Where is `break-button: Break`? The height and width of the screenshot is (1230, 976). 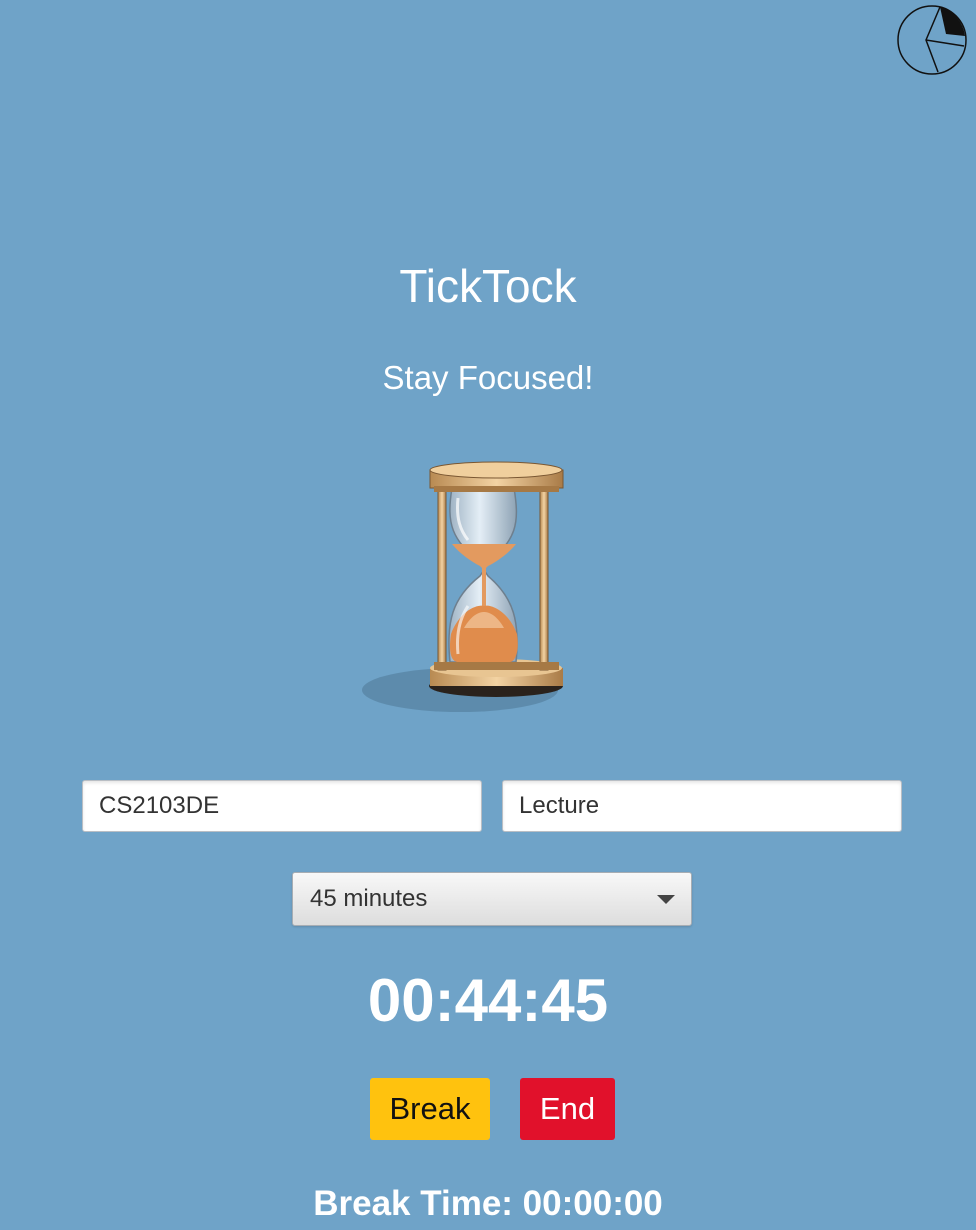 break-button: Break is located at coordinates (430, 1109).